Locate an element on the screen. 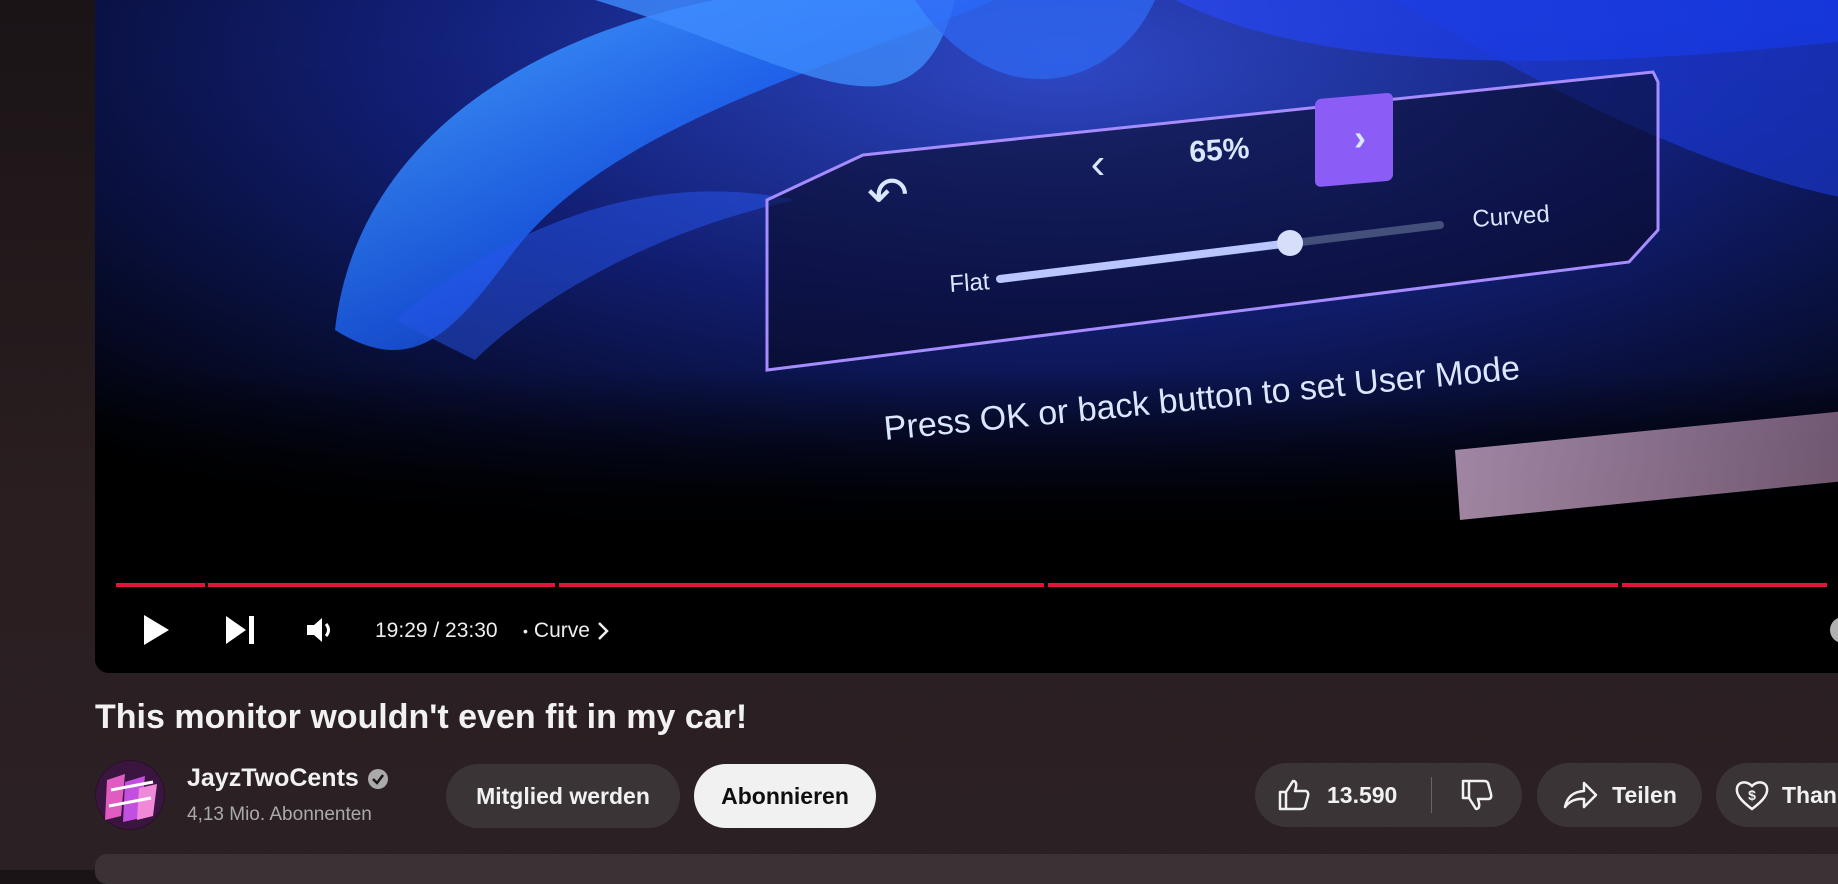 The height and width of the screenshot is (884, 1838). description-card is located at coordinates (966, 869).